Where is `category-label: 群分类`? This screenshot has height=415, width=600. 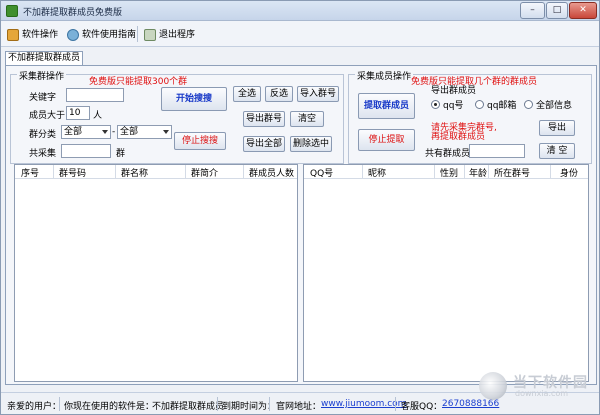
category-label: 群分类 is located at coordinates (43, 135).